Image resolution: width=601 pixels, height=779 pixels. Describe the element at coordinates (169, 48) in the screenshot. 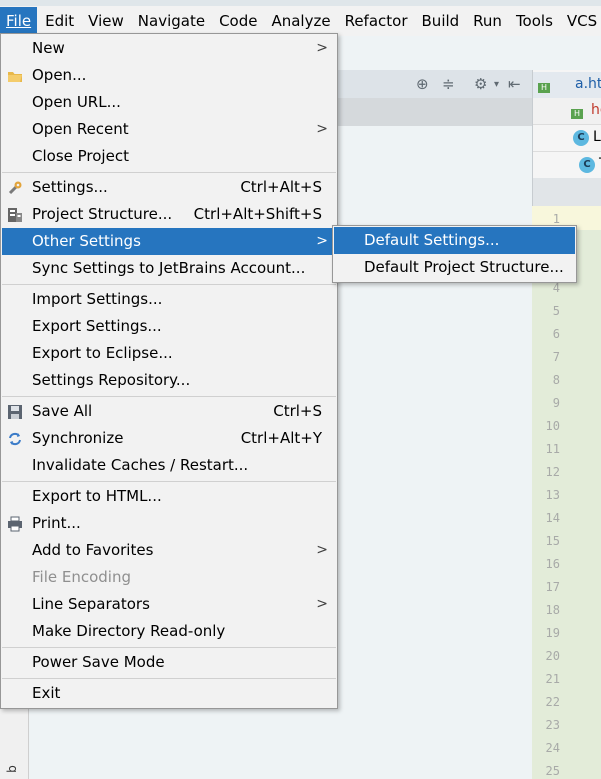

I see `menu-item-new: New >` at that location.